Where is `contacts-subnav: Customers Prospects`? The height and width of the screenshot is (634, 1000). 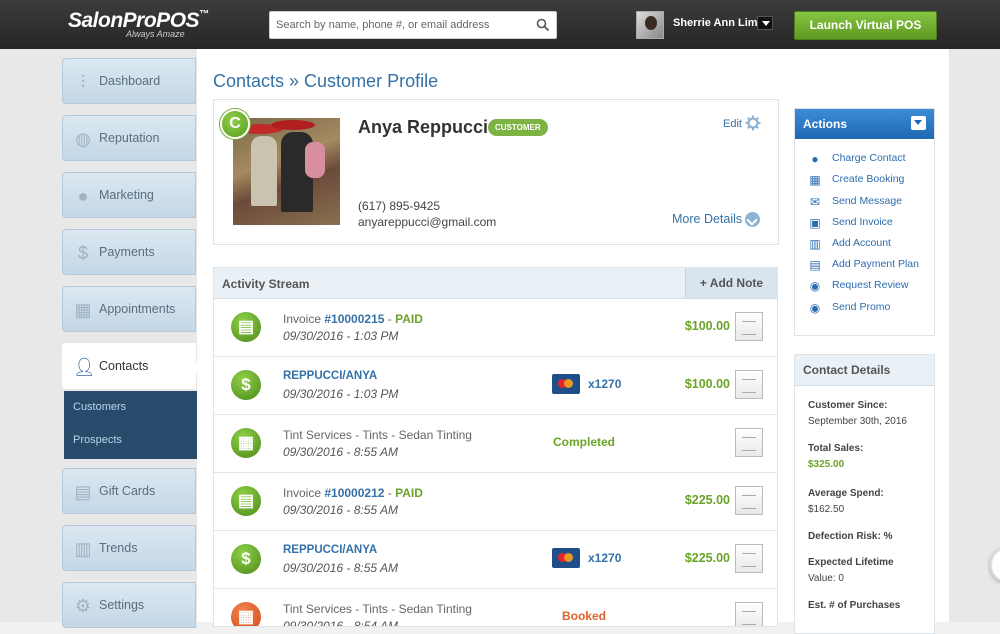
contacts-subnav: Customers Prospects is located at coordinates (130, 425).